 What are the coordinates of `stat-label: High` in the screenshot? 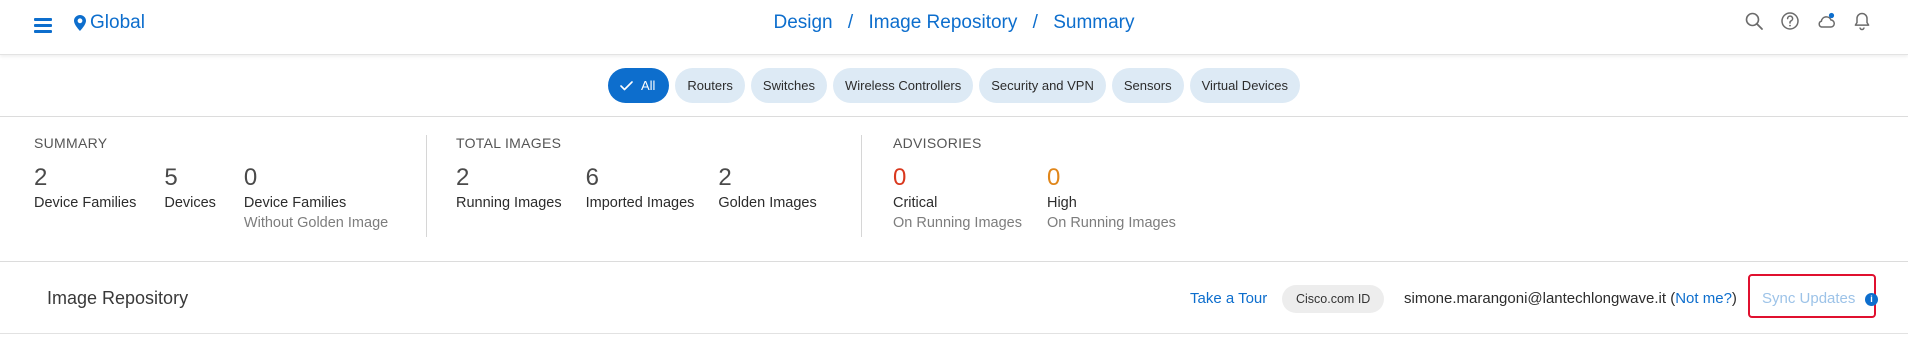 It's located at (1061, 203).